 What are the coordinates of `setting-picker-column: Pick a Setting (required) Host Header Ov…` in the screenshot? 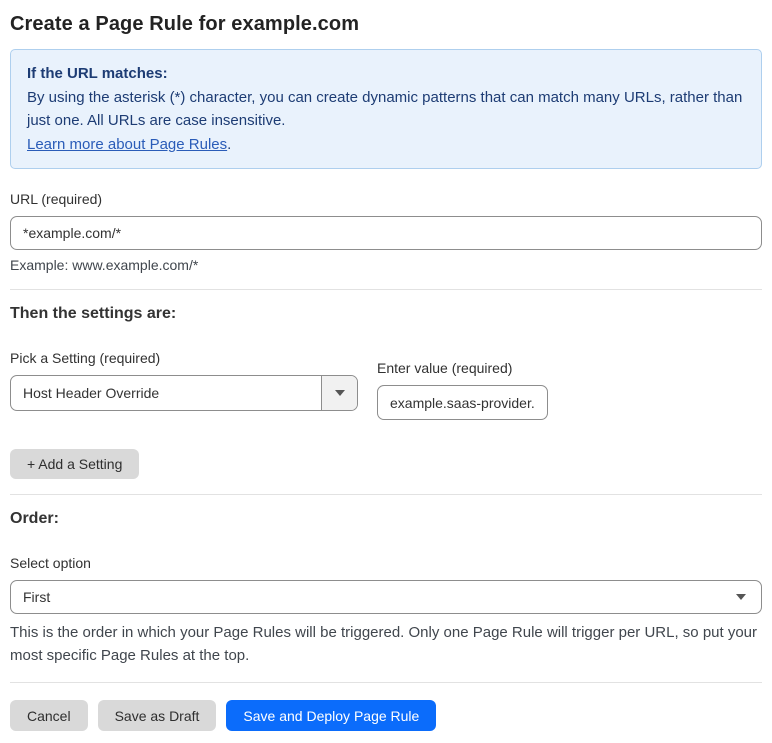 It's located at (184, 380).